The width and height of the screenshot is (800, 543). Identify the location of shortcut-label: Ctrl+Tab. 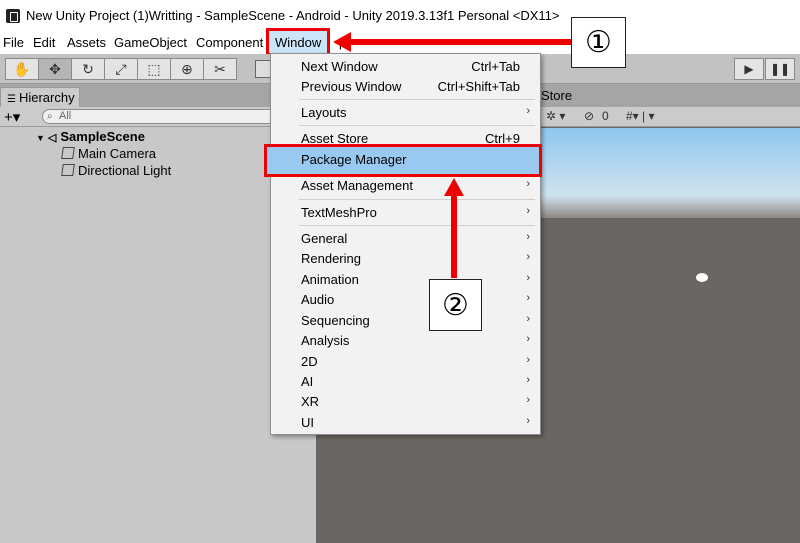
(495, 66).